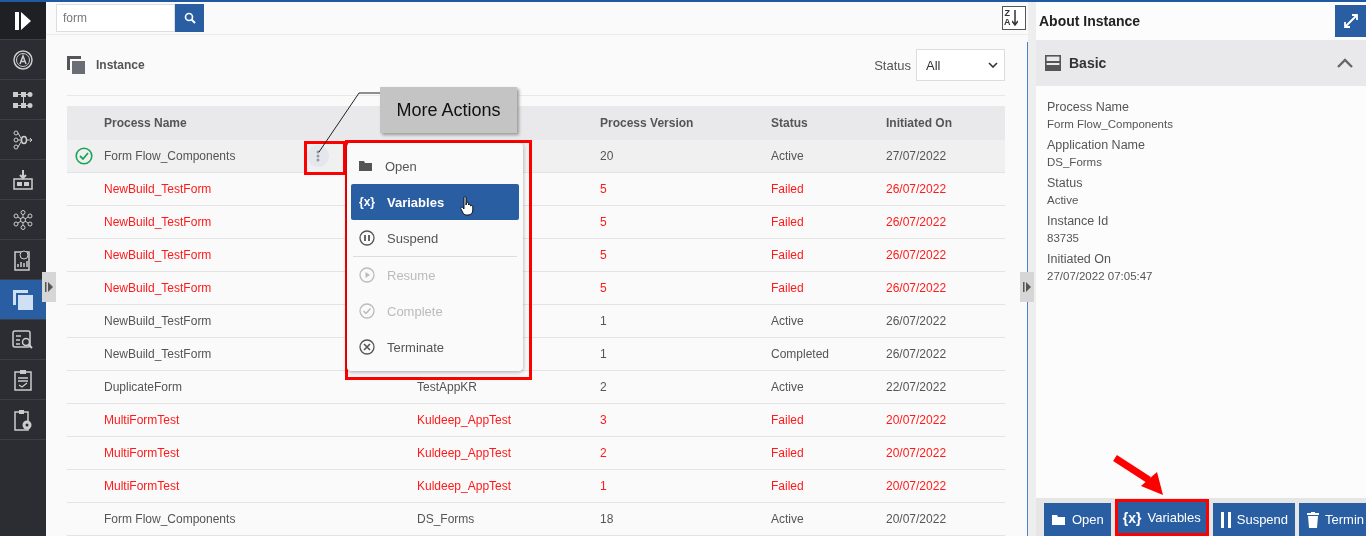  I want to click on field-label: Instance Id, so click(1078, 221).